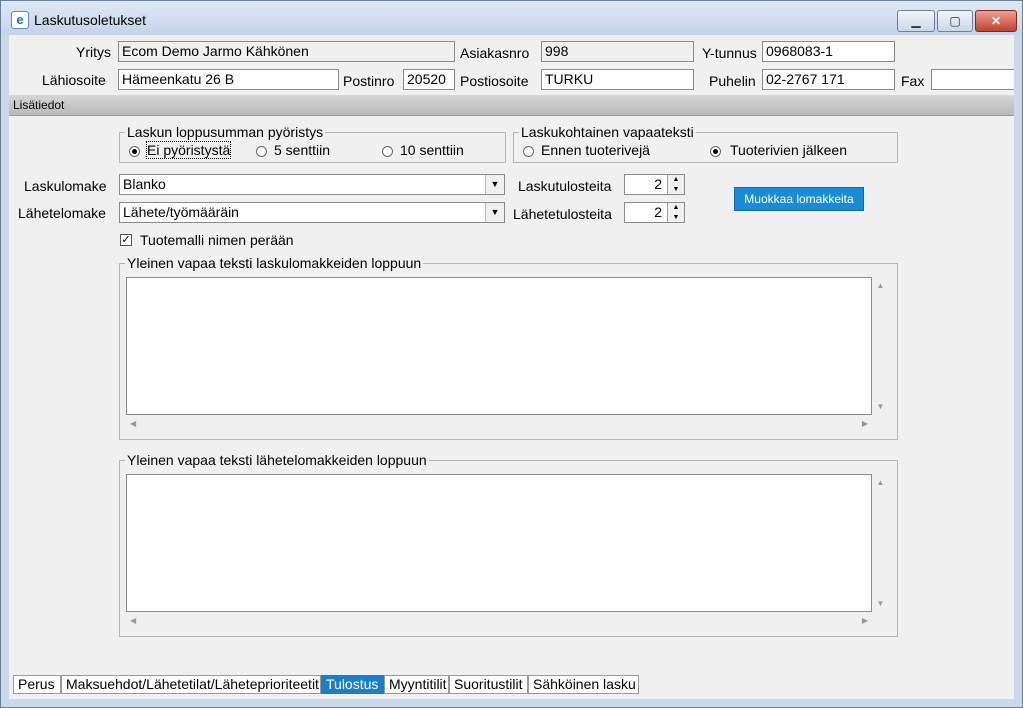  What do you see at coordinates (286, 51) in the screenshot?
I see `yritys-field: Ecom Demo Jarmo Kähkönen` at bounding box center [286, 51].